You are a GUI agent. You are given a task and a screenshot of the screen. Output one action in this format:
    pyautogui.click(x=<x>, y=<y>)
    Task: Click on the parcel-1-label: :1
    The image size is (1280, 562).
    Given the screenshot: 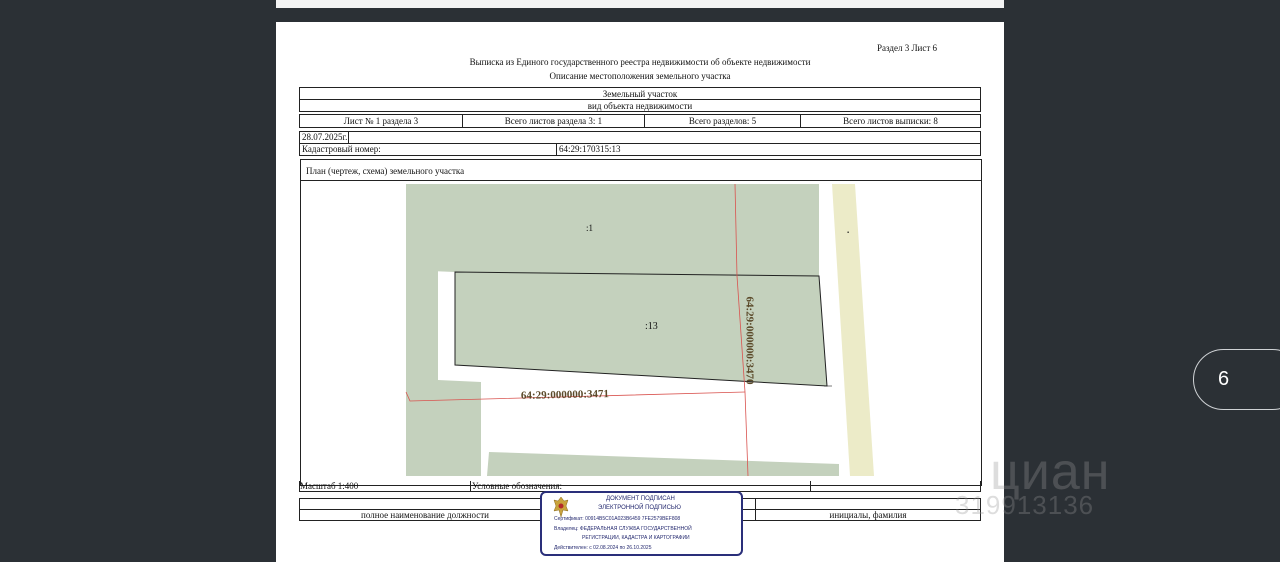 What is the action you would take?
    pyautogui.click(x=590, y=228)
    